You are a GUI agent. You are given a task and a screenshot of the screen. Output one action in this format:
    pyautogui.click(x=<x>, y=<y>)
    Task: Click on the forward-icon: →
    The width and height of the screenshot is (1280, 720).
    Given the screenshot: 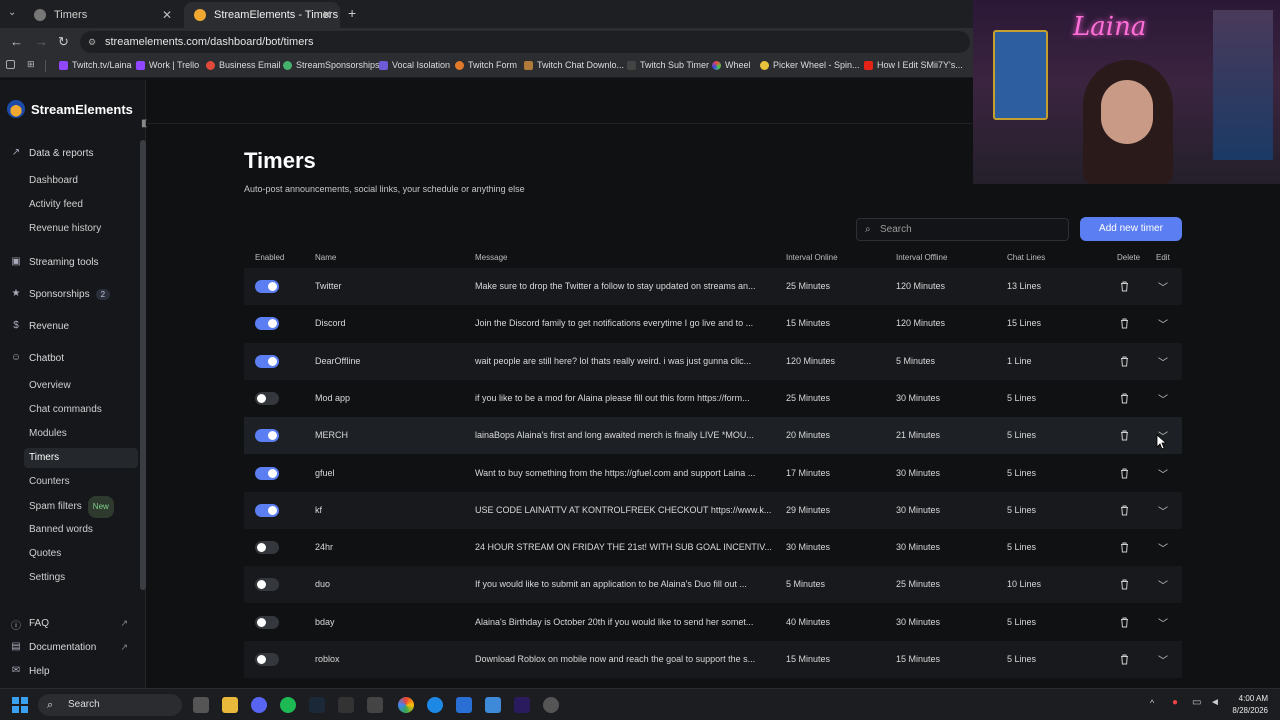 What is the action you would take?
    pyautogui.click(x=41, y=41)
    